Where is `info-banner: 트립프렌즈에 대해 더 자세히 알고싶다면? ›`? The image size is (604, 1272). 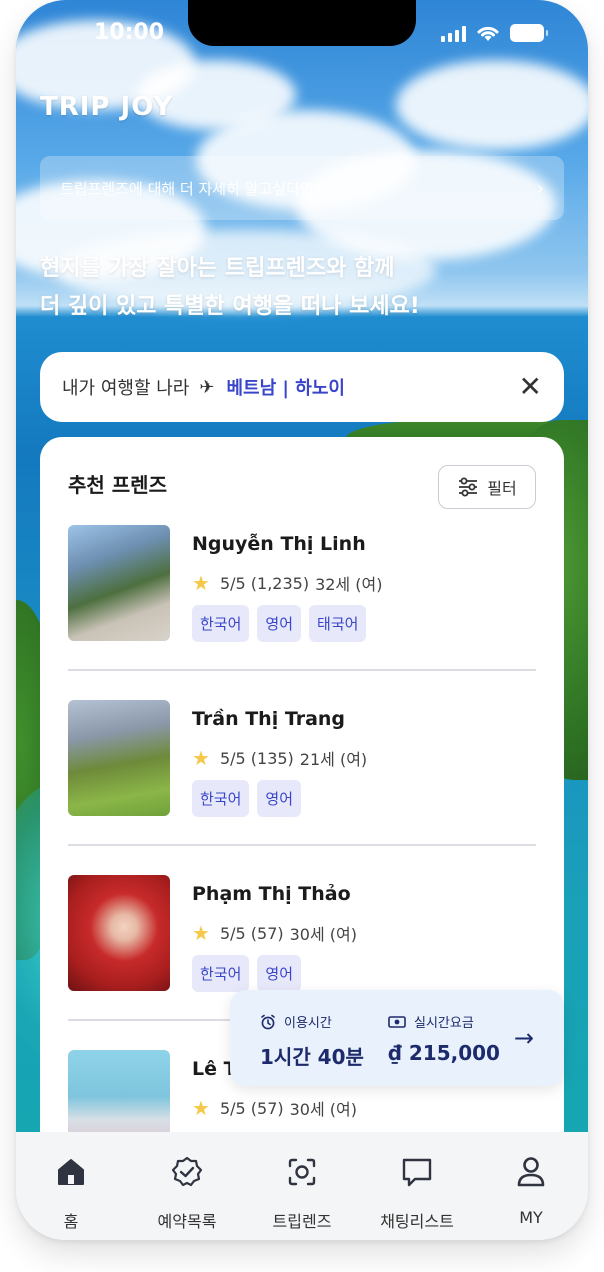 info-banner: 트립프렌즈에 대해 더 자세히 알고싶다면? › is located at coordinates (302, 188).